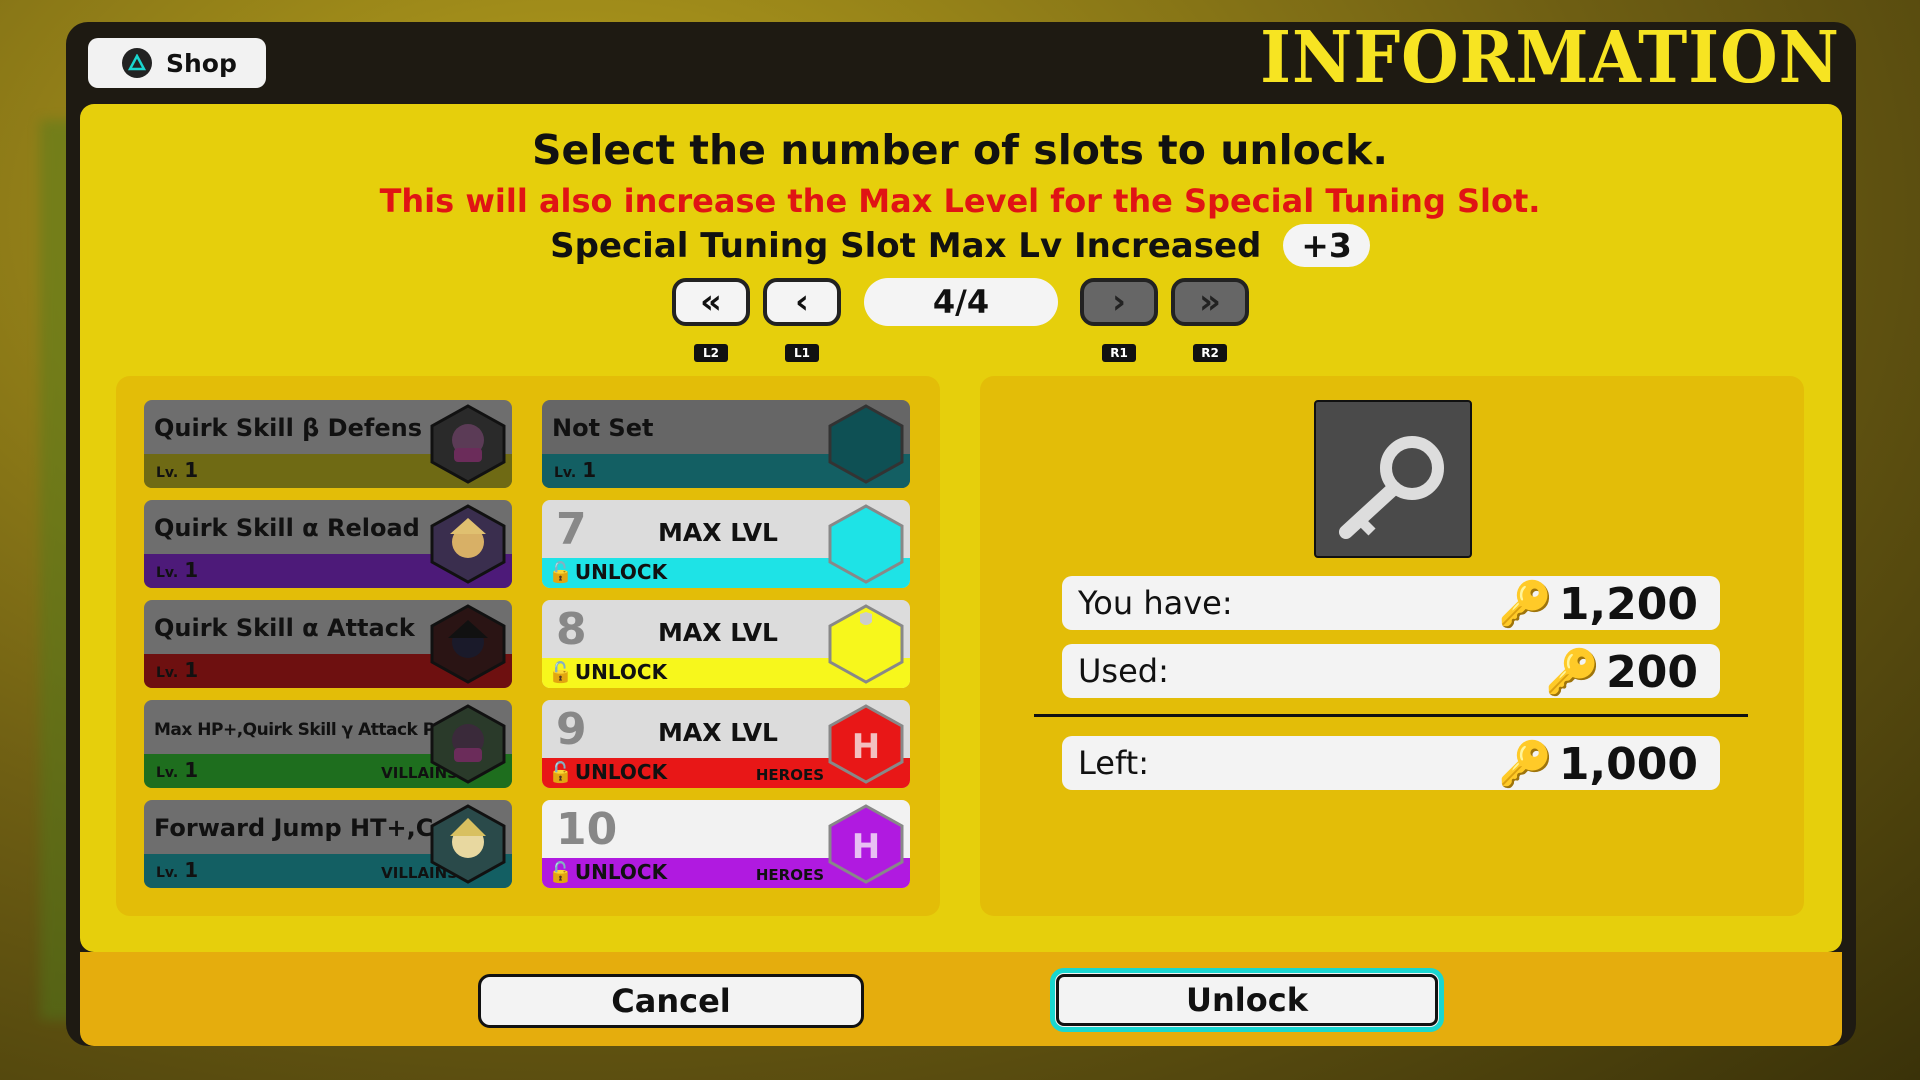  What do you see at coordinates (866, 544) in the screenshot?
I see `slot-type-icon` at bounding box center [866, 544].